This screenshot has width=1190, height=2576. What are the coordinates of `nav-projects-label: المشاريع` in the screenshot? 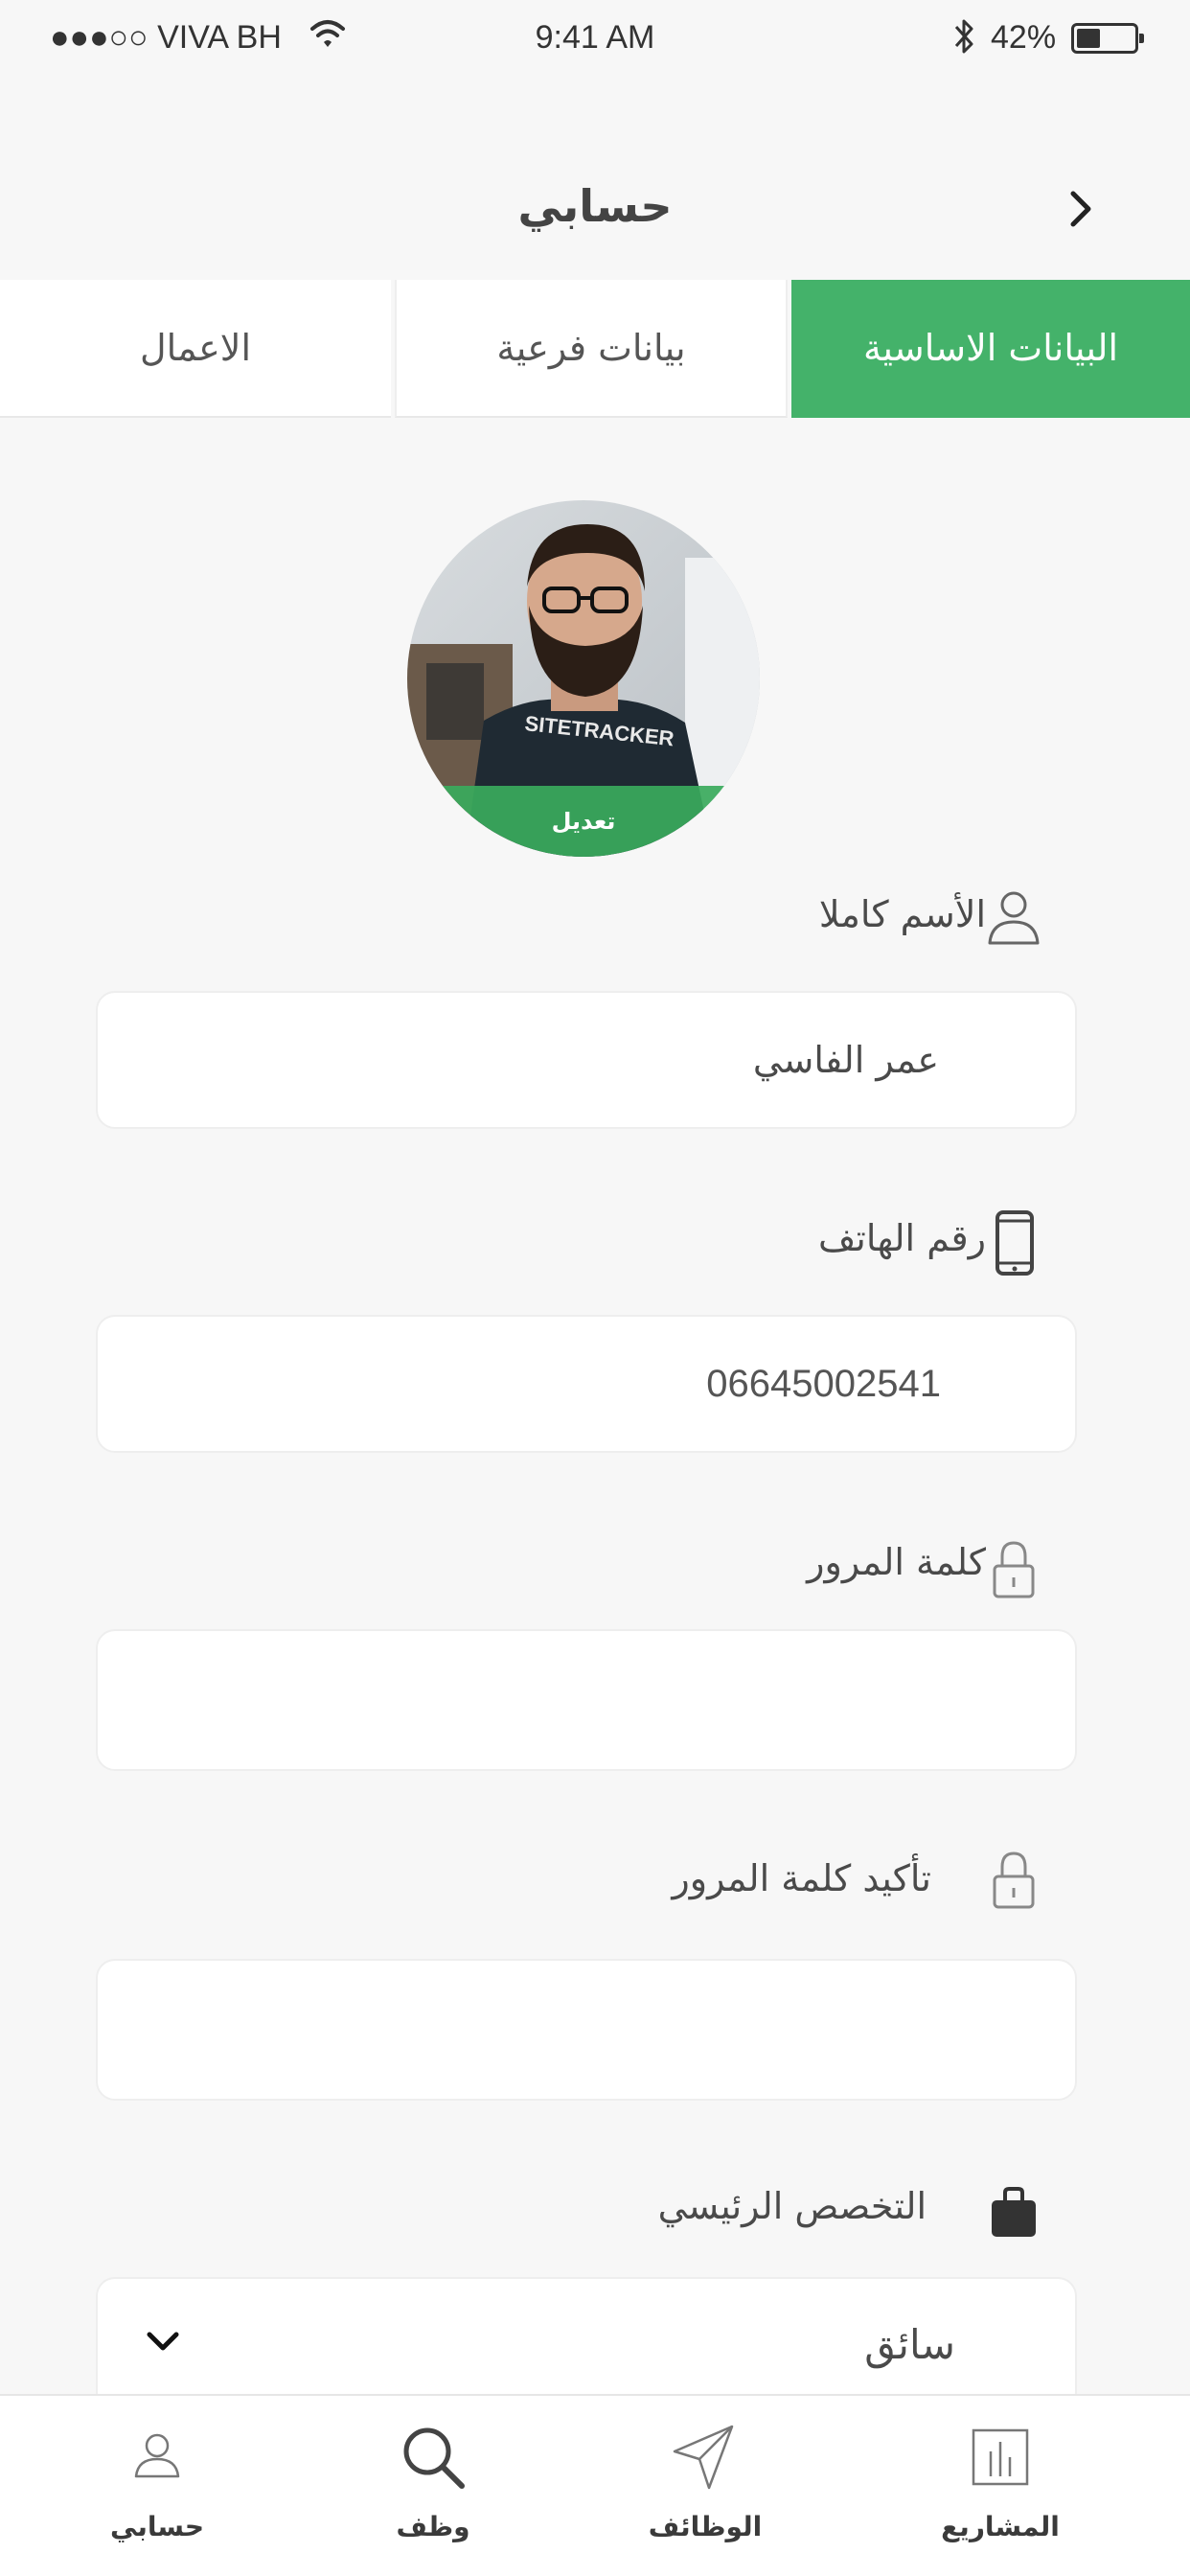 It's located at (1001, 2526).